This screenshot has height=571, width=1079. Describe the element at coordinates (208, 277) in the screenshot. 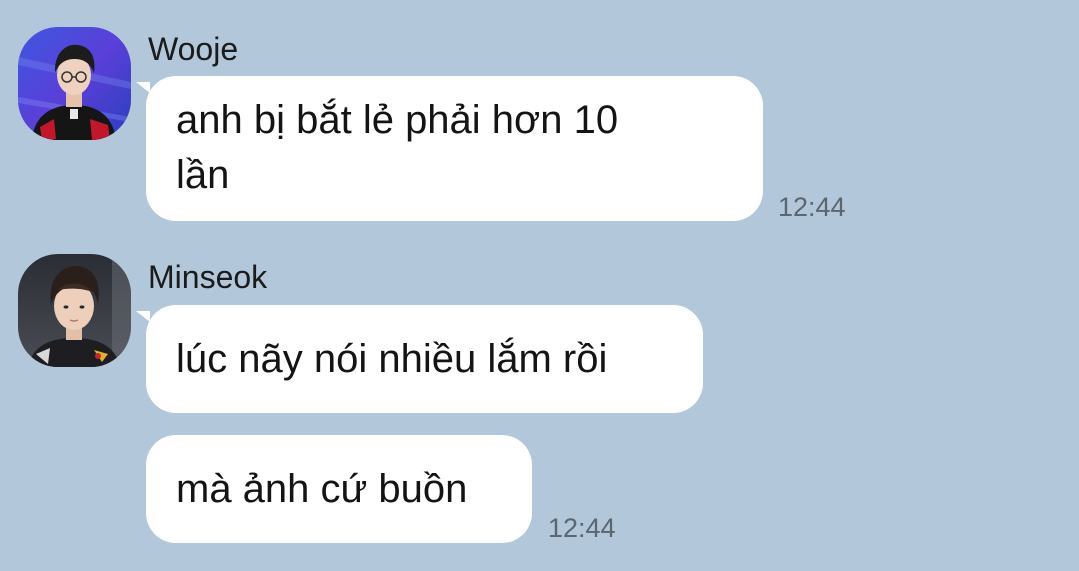

I see `sender-name: Minseok` at that location.